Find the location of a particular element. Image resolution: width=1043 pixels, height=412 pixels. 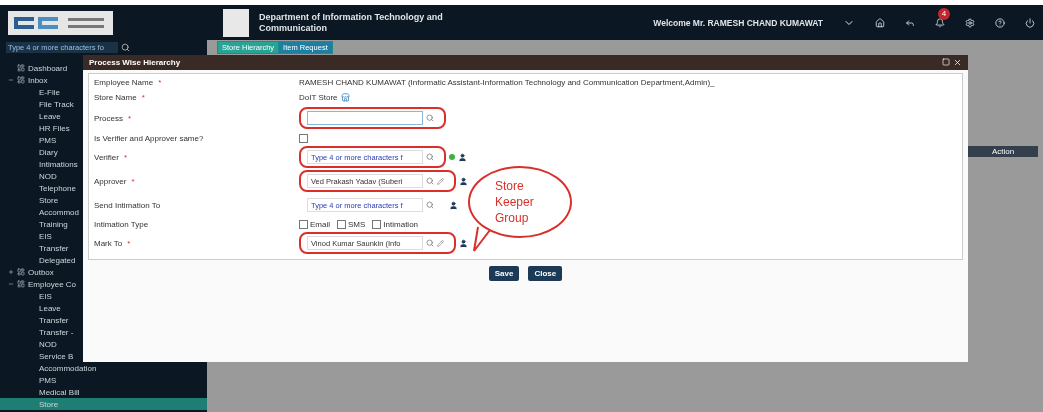

field-label: Verifier is located at coordinates (106, 157).